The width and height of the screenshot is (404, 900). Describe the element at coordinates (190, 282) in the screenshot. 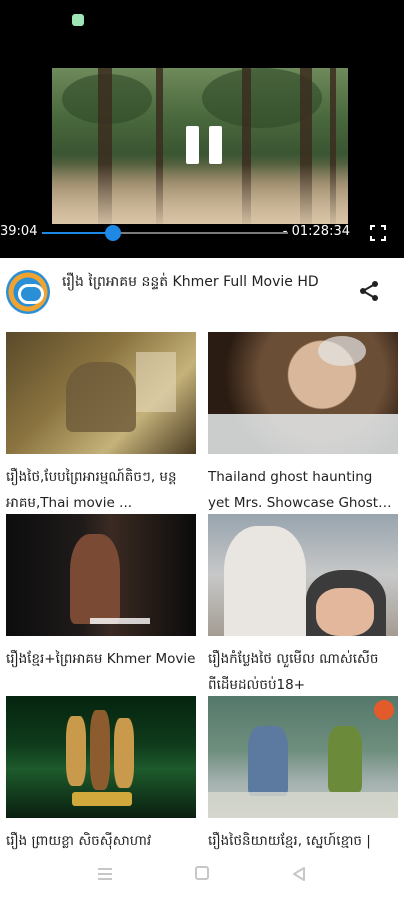

I see `video-title: រឿង ព្រៃអាគម នន្ទត់ Khmer Full Movie HD` at that location.